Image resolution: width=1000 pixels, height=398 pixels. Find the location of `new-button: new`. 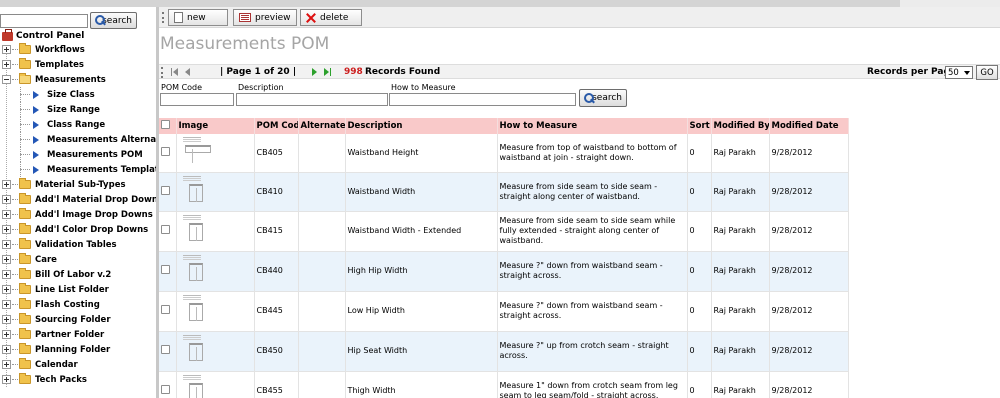

new-button: new is located at coordinates (198, 17).